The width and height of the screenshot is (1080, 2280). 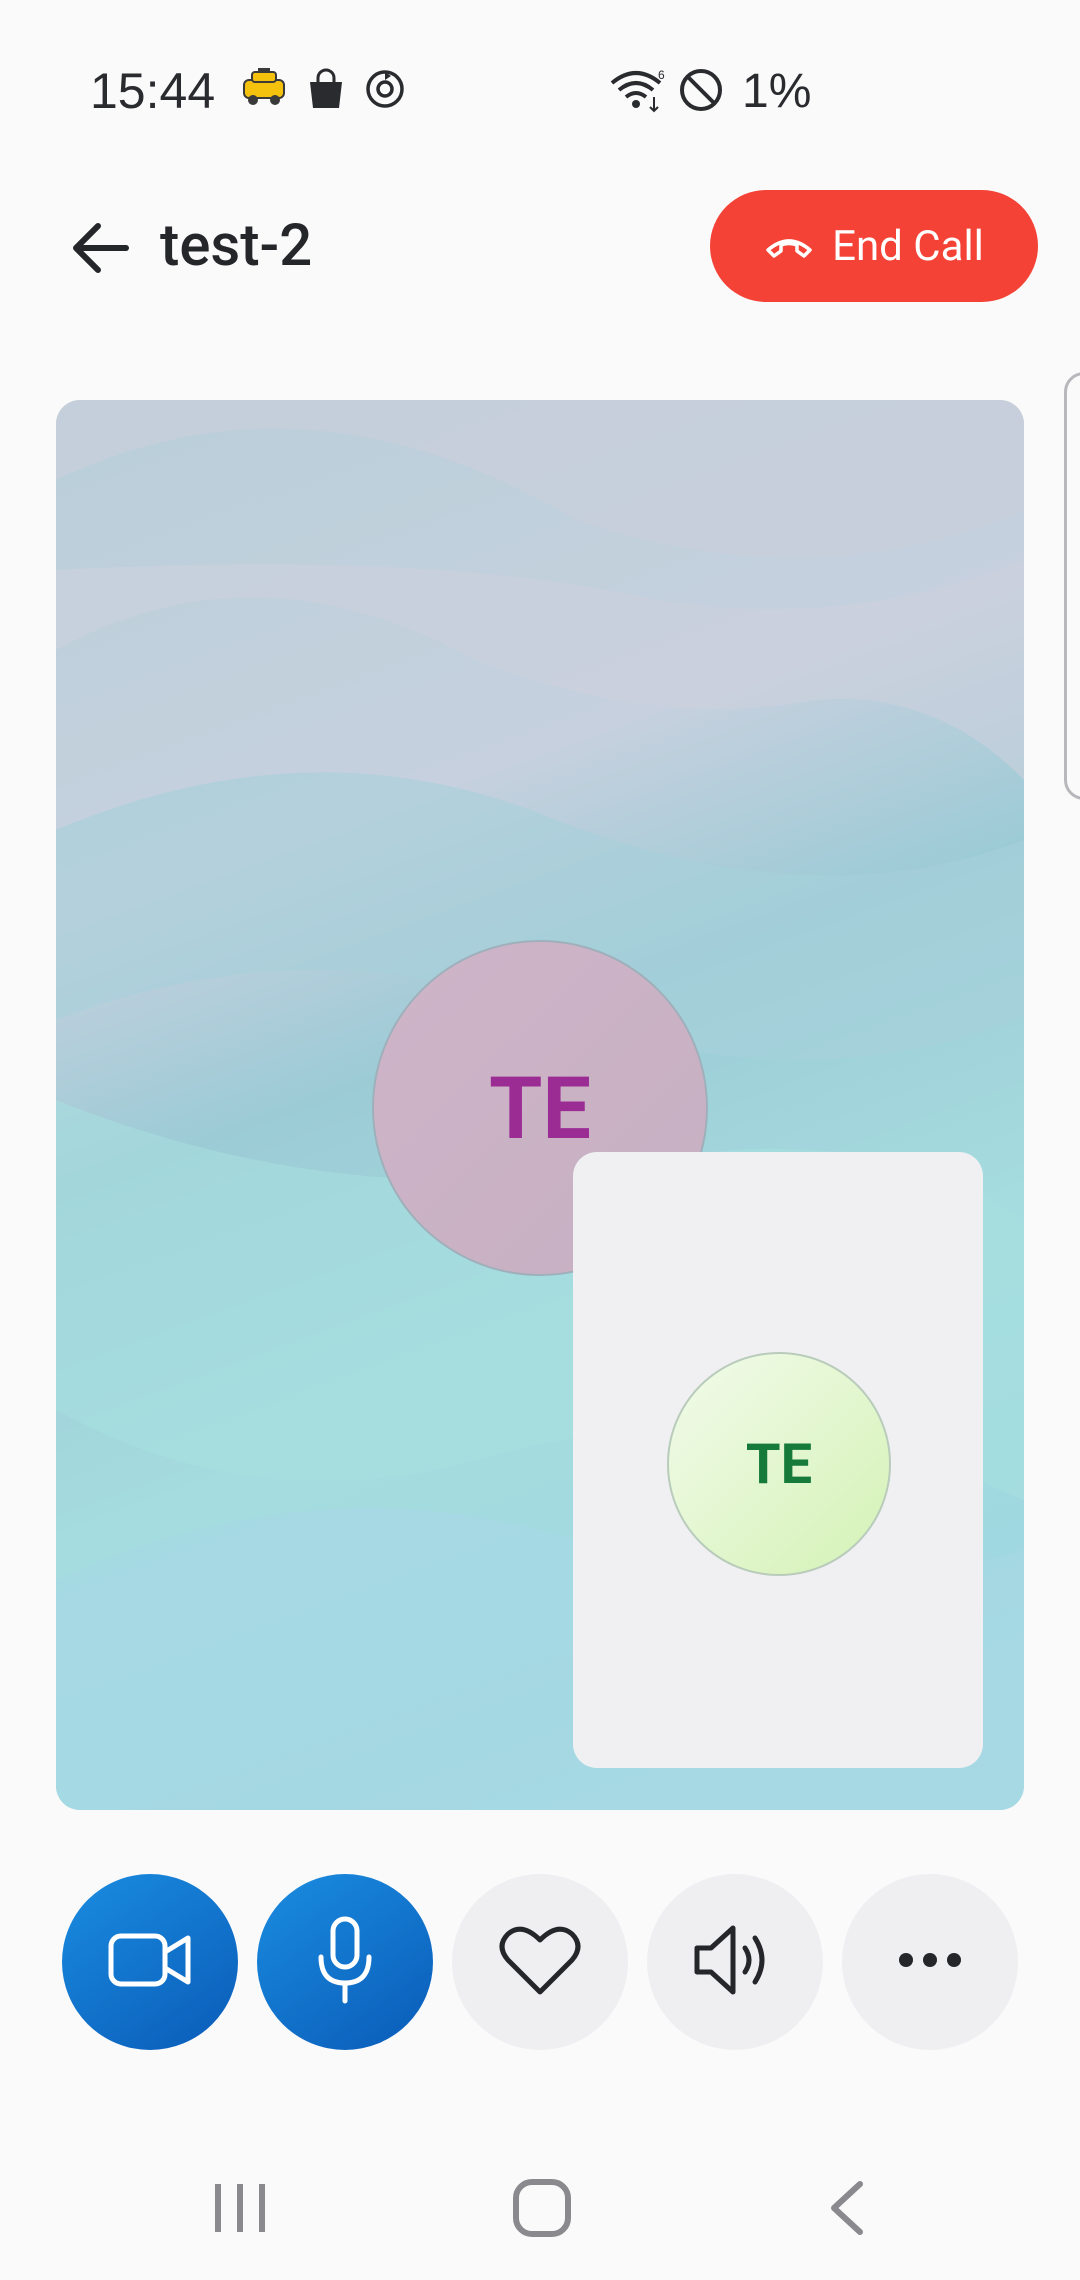 I want to click on edge-panel-handle, so click(x=1072, y=586).